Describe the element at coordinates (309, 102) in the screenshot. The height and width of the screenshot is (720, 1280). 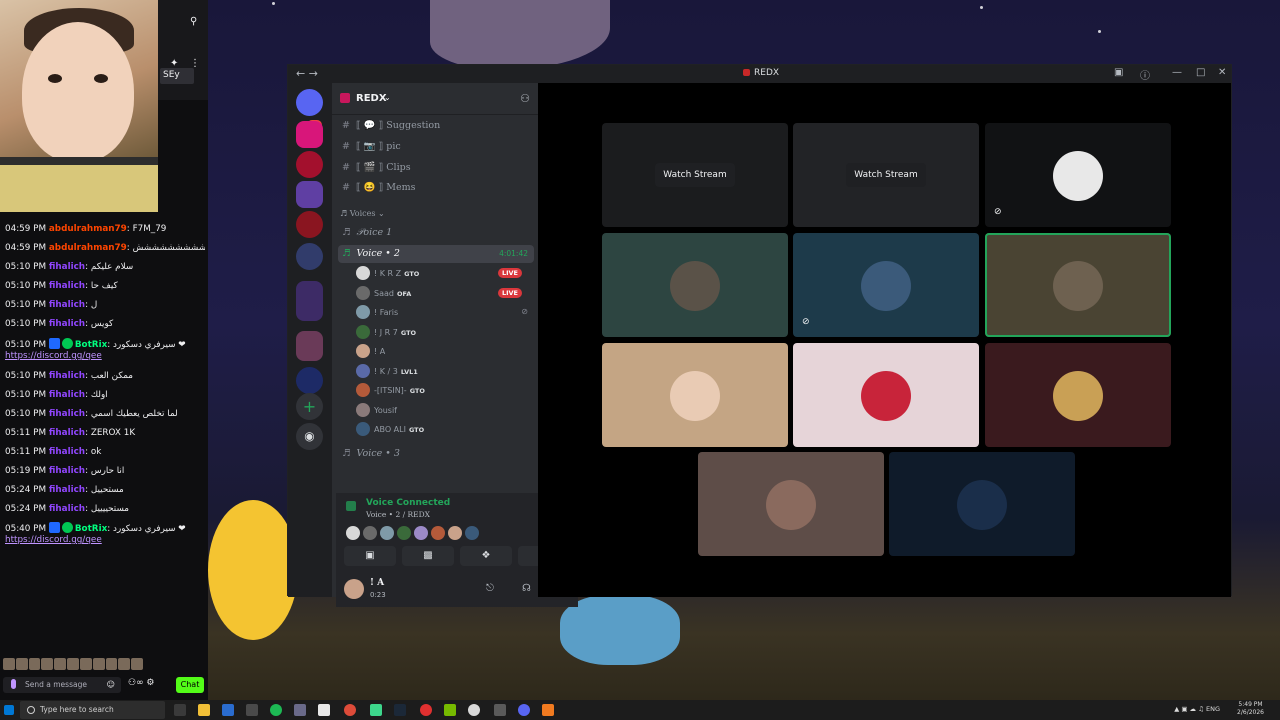
I see `direct-messages-icon` at that location.